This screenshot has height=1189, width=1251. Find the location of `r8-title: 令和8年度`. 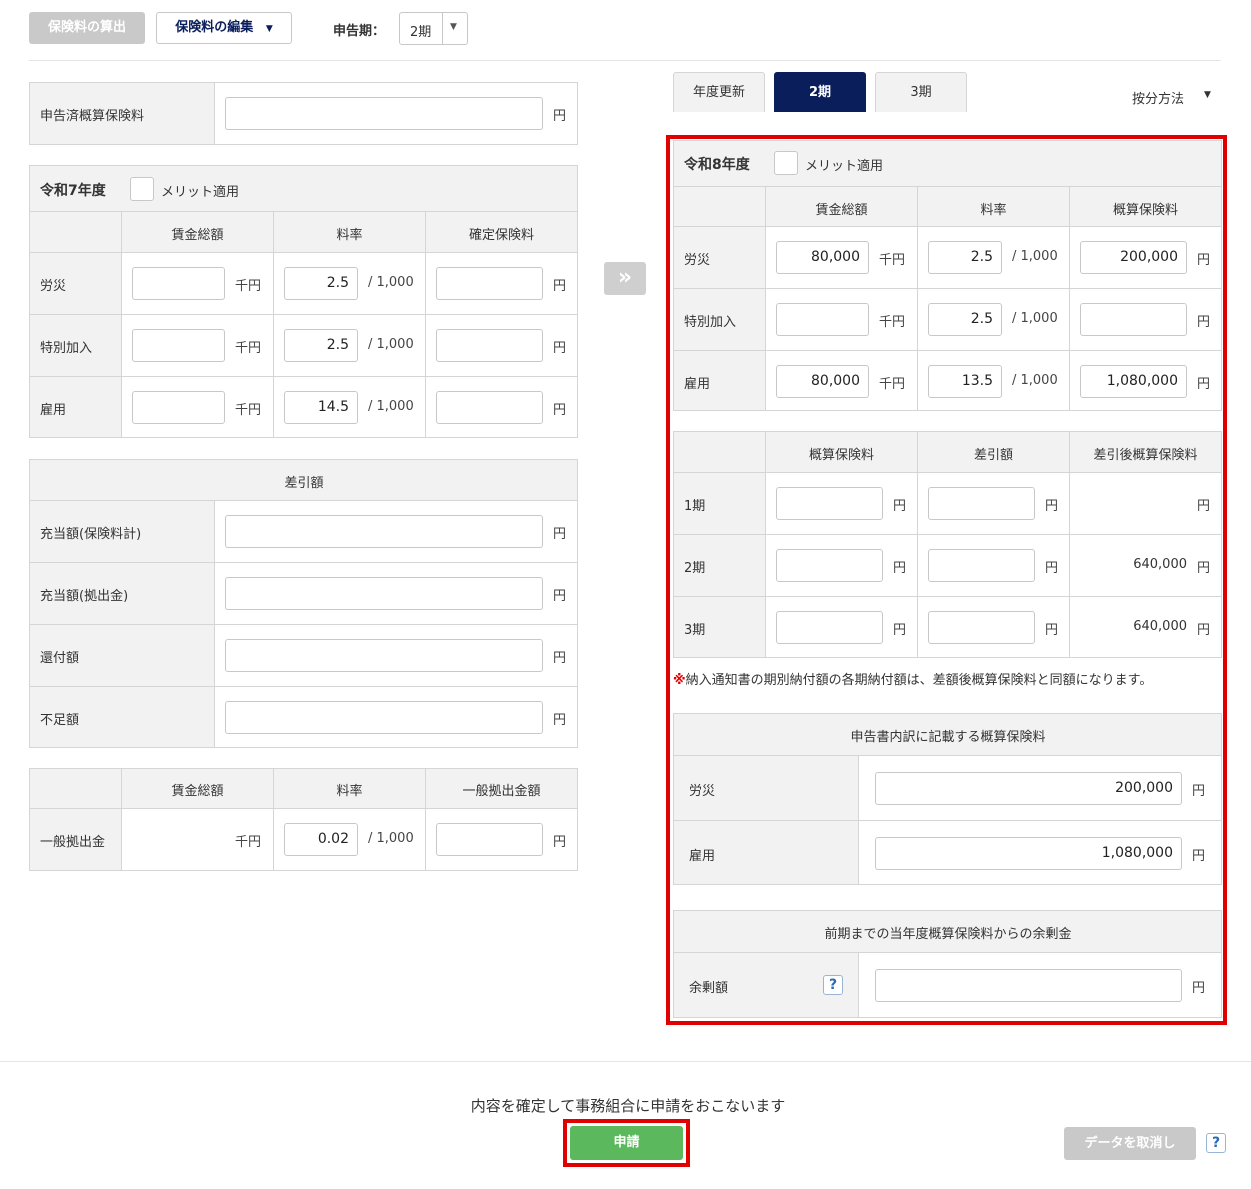

r8-title: 令和8年度 is located at coordinates (717, 165).